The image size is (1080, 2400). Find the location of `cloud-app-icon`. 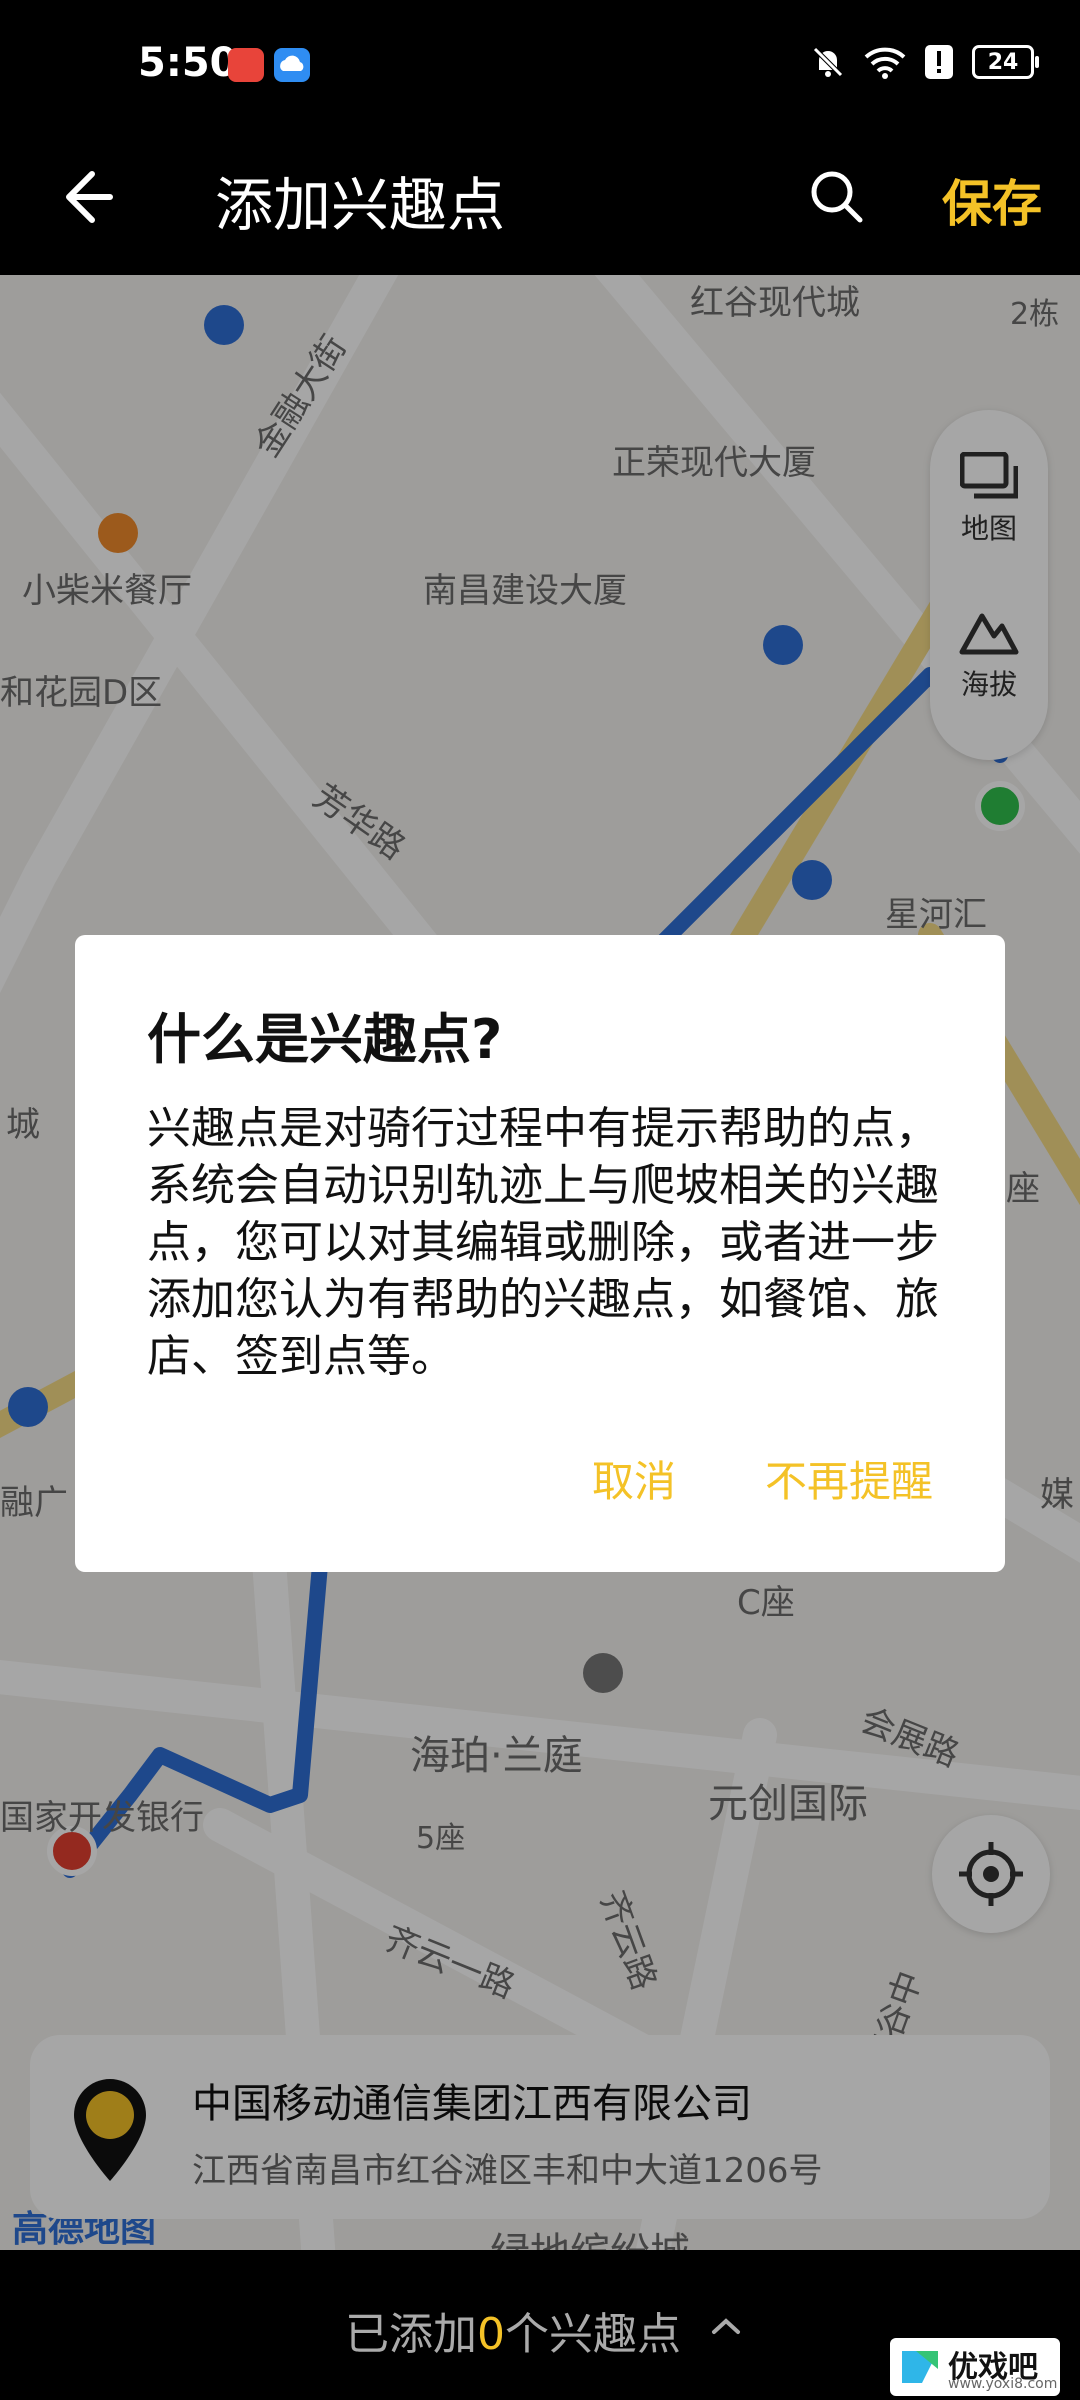

cloud-app-icon is located at coordinates (292, 65).